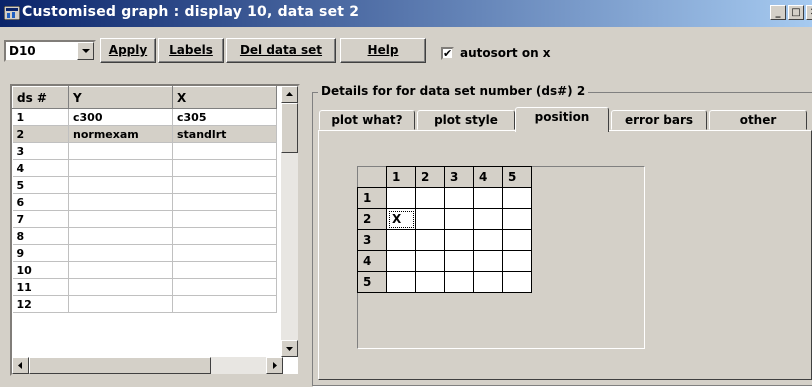 The height and width of the screenshot is (387, 812). Describe the element at coordinates (224, 134) in the screenshot. I see `x-cell: standlrt` at that location.